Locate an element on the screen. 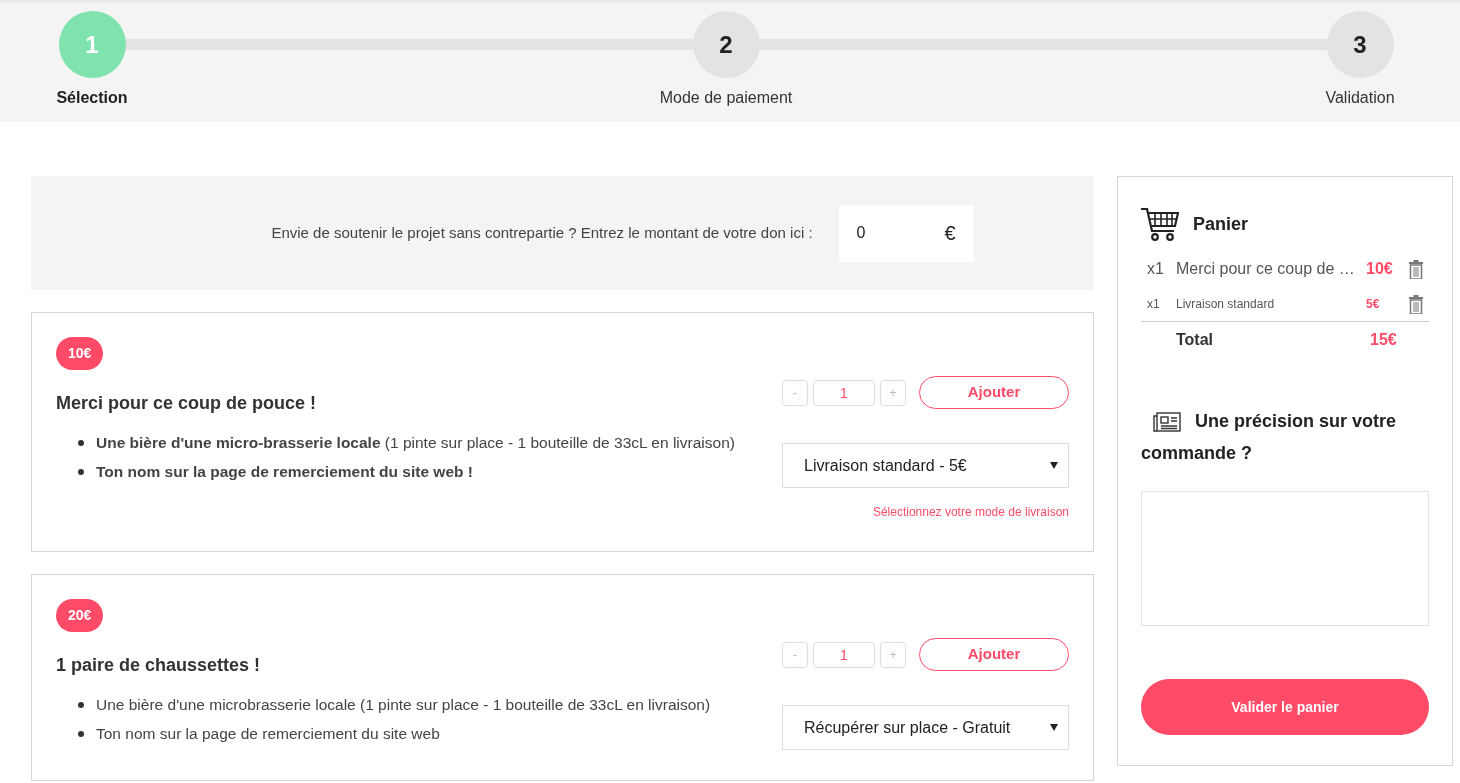 The image size is (1460, 783). total-label: Total is located at coordinates (1195, 339).